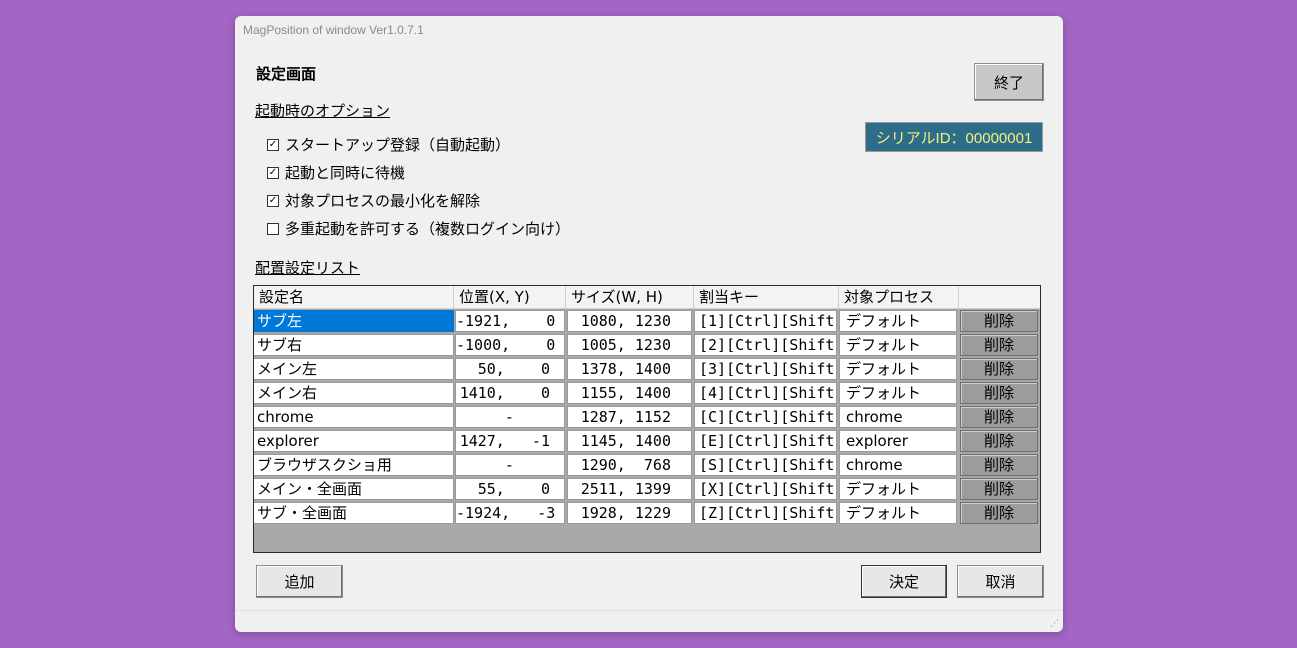  Describe the element at coordinates (629, 465) in the screenshot. I see `cell-size: 1290, 768` at that location.